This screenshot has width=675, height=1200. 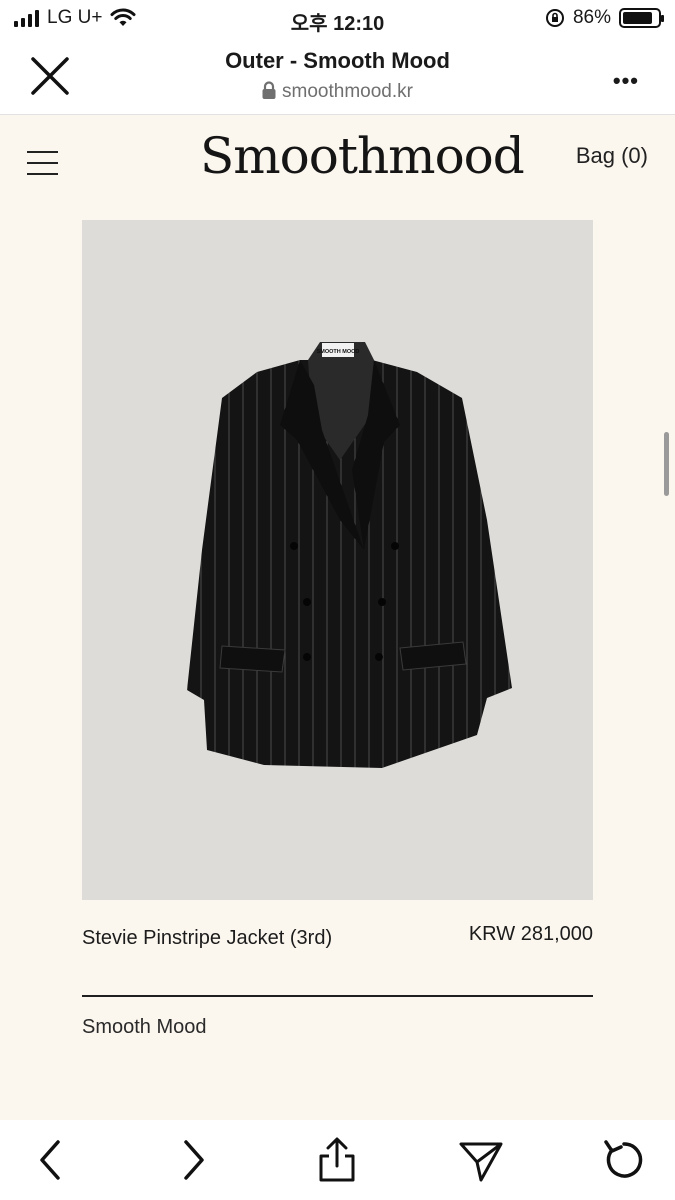 I want to click on chevron-right-icon, so click(x=194, y=1160).